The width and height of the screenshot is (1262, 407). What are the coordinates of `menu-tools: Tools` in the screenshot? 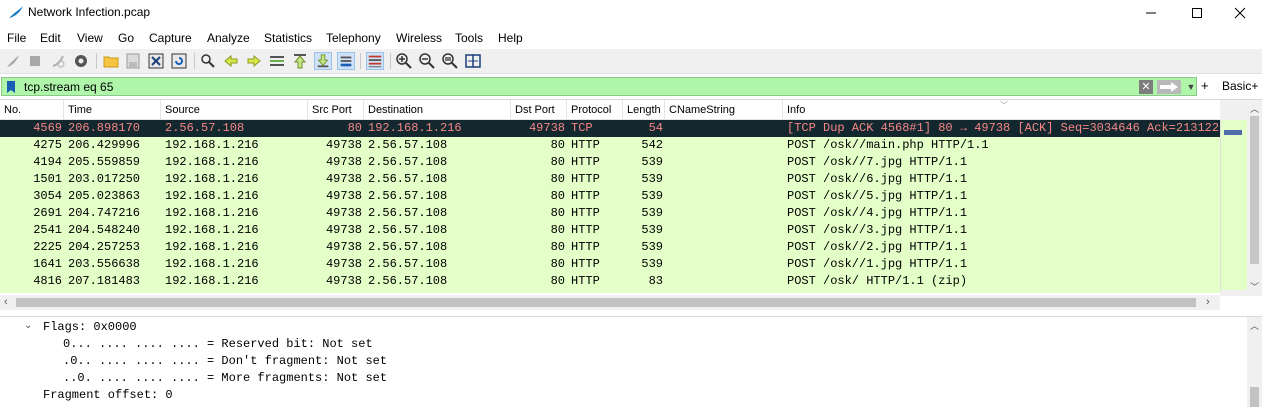 It's located at (469, 38).